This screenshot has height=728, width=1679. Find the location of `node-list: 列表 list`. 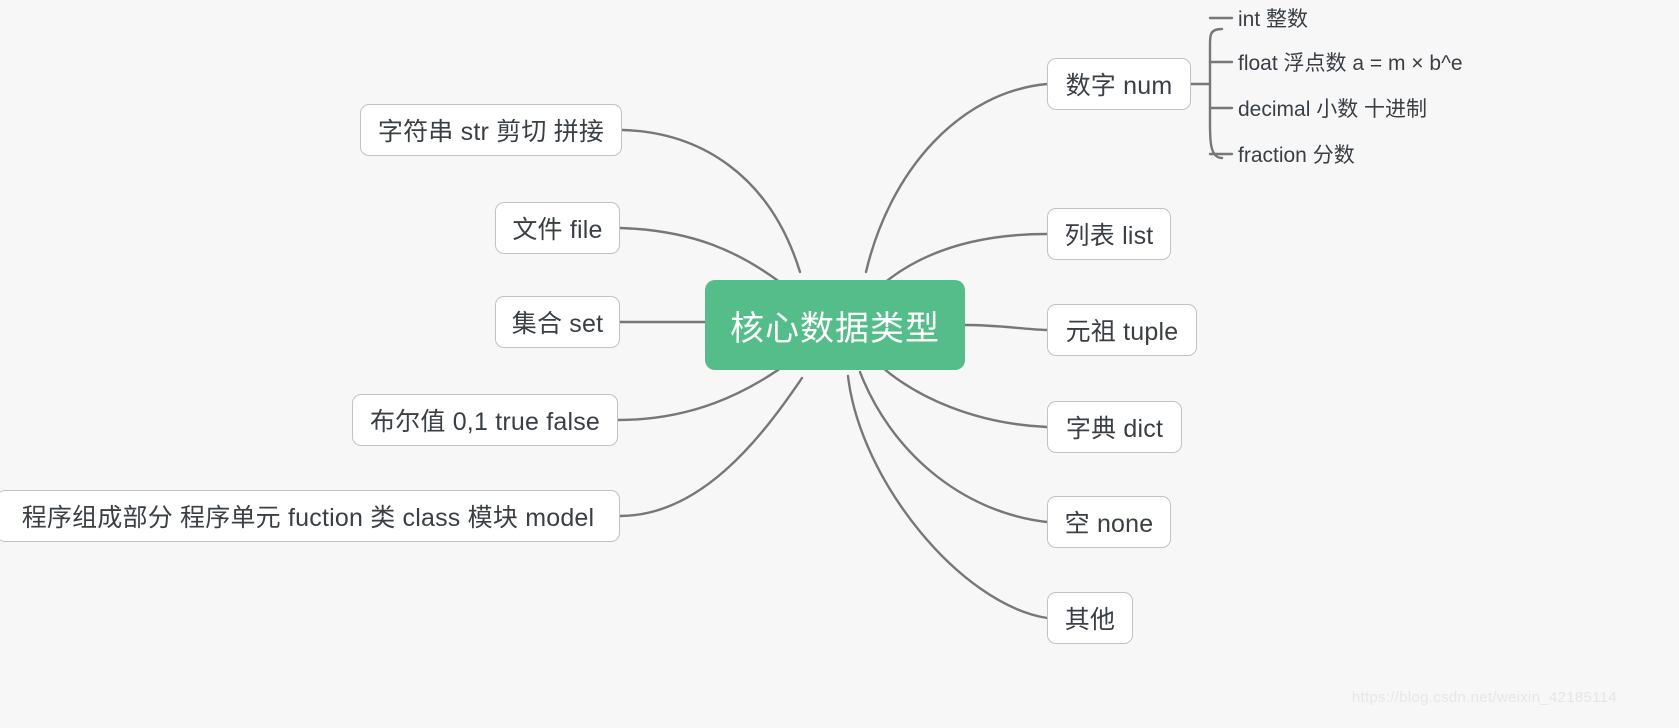

node-list: 列表 list is located at coordinates (1109, 234).